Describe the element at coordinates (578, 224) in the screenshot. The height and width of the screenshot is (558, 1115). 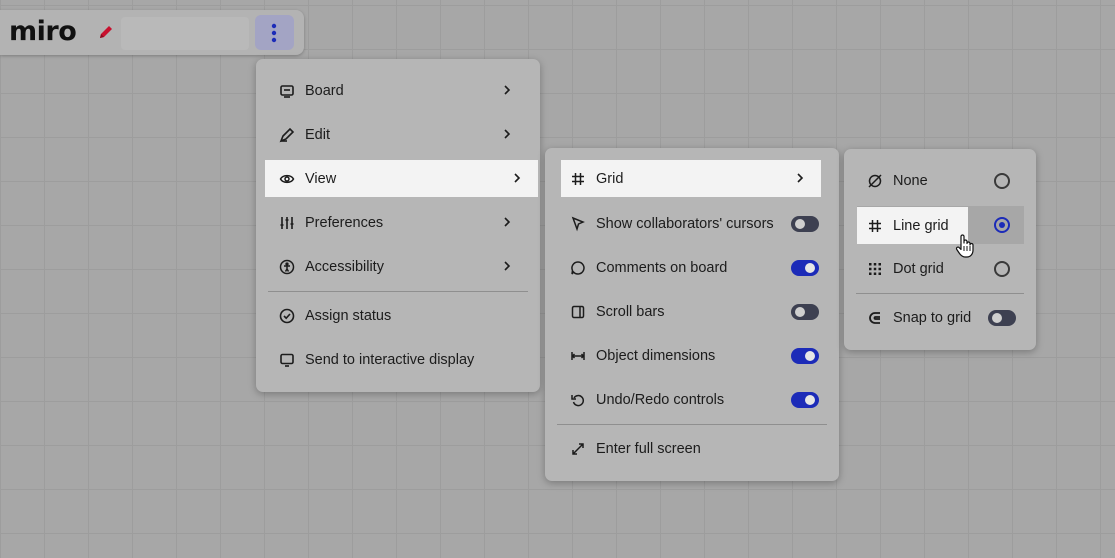
I see `cursor-icon` at that location.